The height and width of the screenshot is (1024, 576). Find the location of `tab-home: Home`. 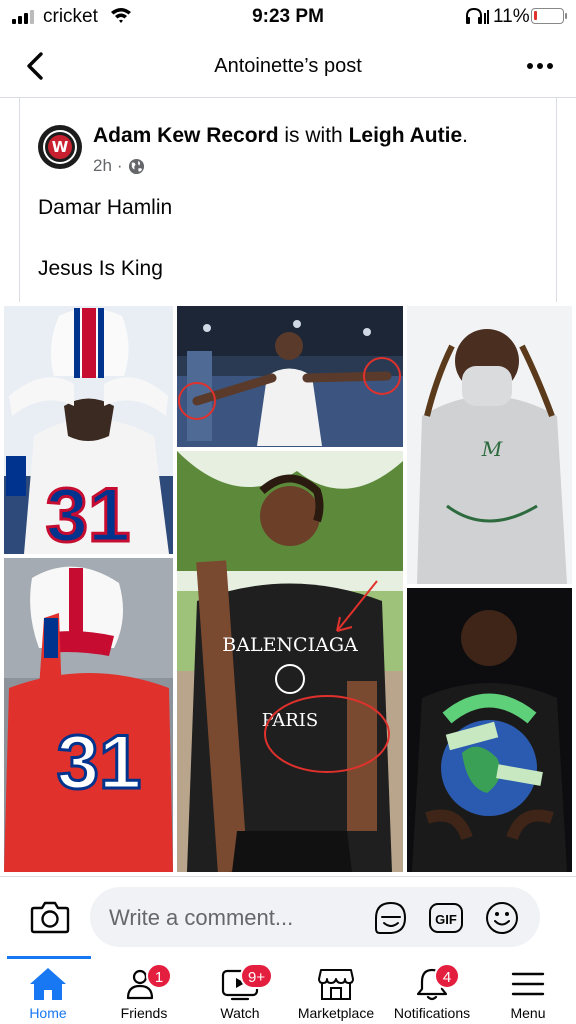

tab-home: Home is located at coordinates (48, 993).